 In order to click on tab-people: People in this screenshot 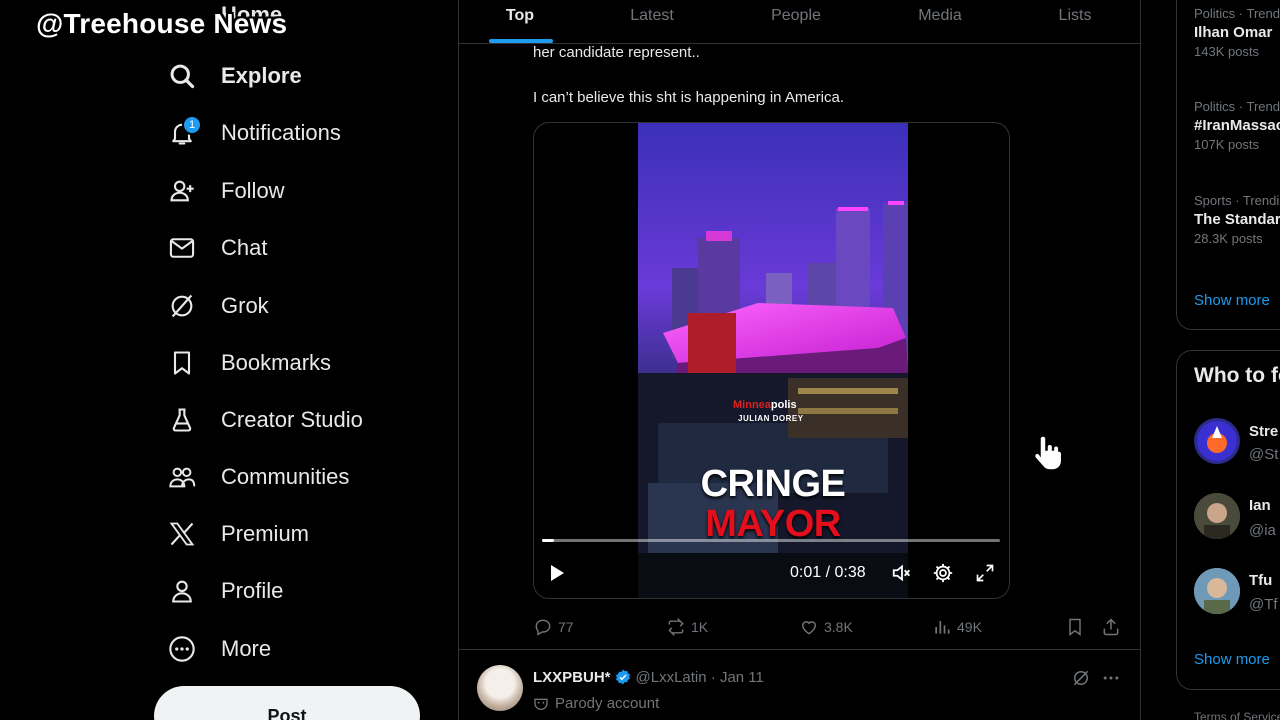, I will do `click(796, 22)`.